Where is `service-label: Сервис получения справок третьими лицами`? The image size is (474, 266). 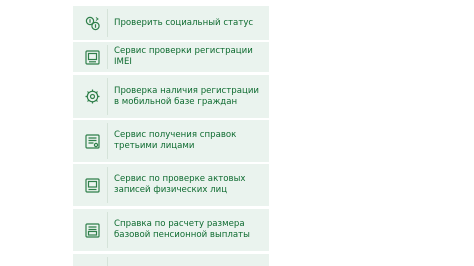
service-label: Сервис получения справок третьими лицами is located at coordinates (175, 140).